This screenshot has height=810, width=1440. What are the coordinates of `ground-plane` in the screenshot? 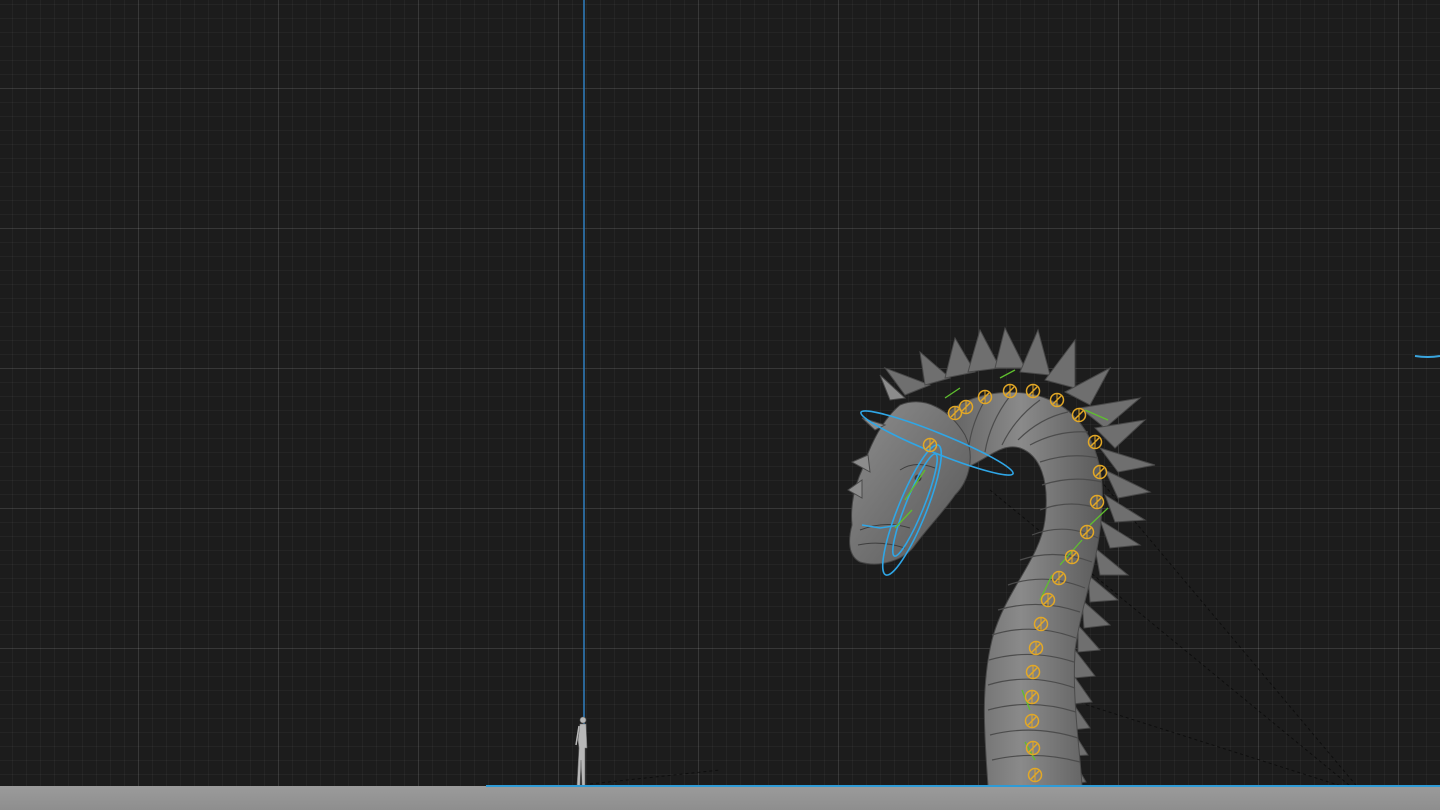 It's located at (720, 798).